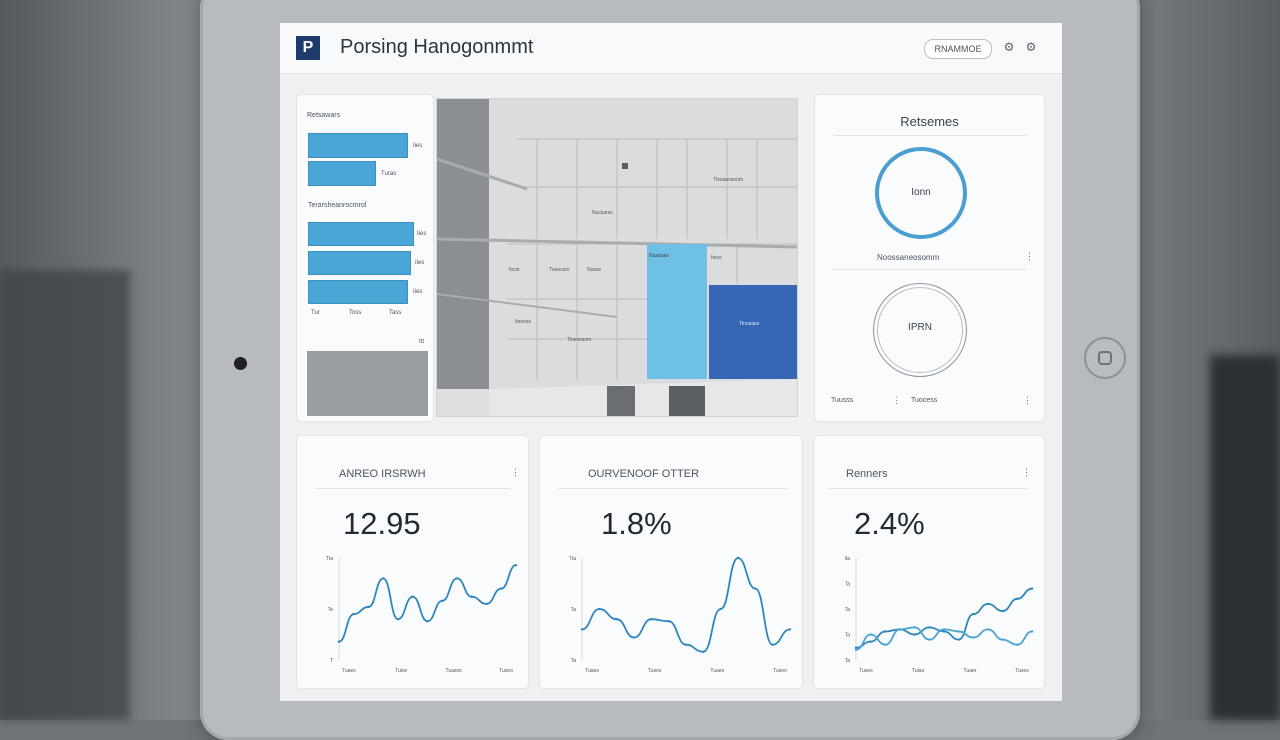 This screenshot has width=1280, height=740. What do you see at coordinates (749, 324) in the screenshot?
I see `map-label: Tlnusaes` at bounding box center [749, 324].